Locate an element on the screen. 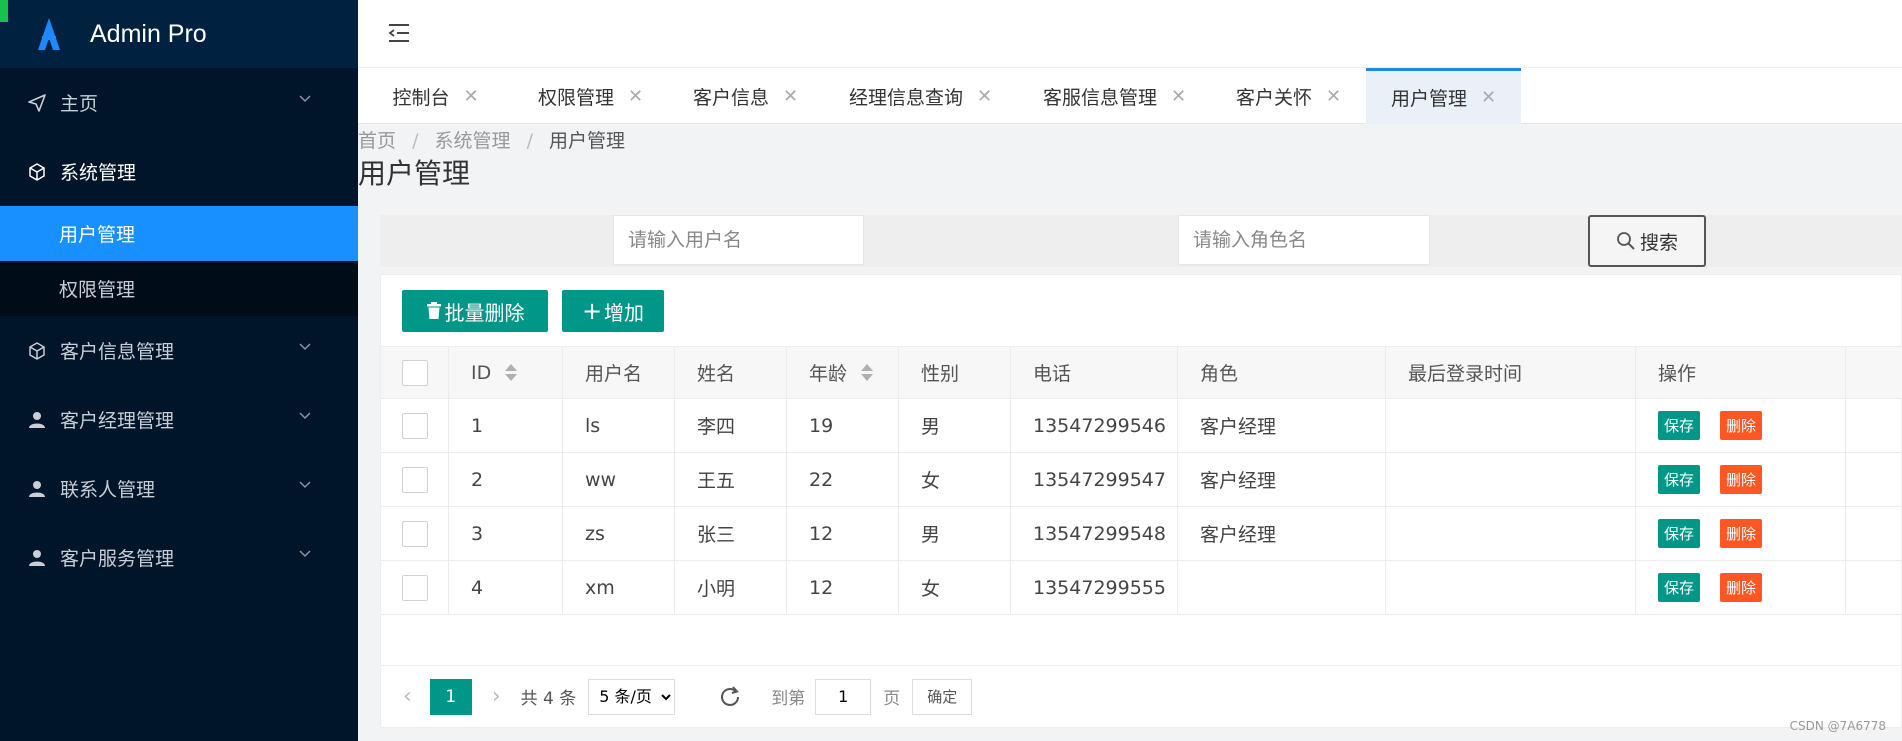 The width and height of the screenshot is (1902, 741). tab-dashboard: 控制台 ✕ is located at coordinates (435, 96).